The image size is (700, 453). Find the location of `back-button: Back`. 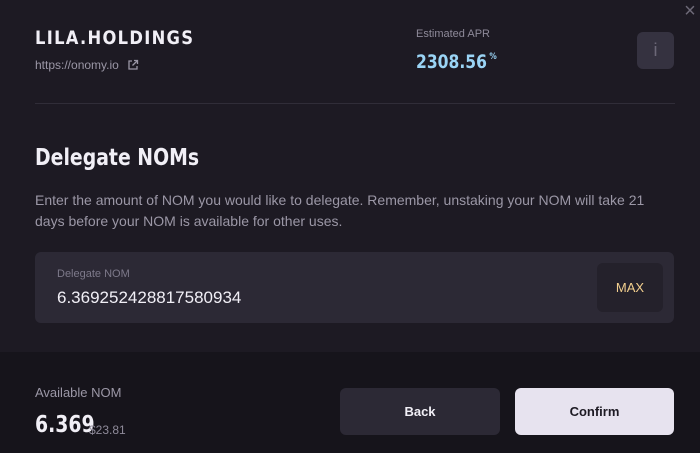

back-button: Back is located at coordinates (420, 411).